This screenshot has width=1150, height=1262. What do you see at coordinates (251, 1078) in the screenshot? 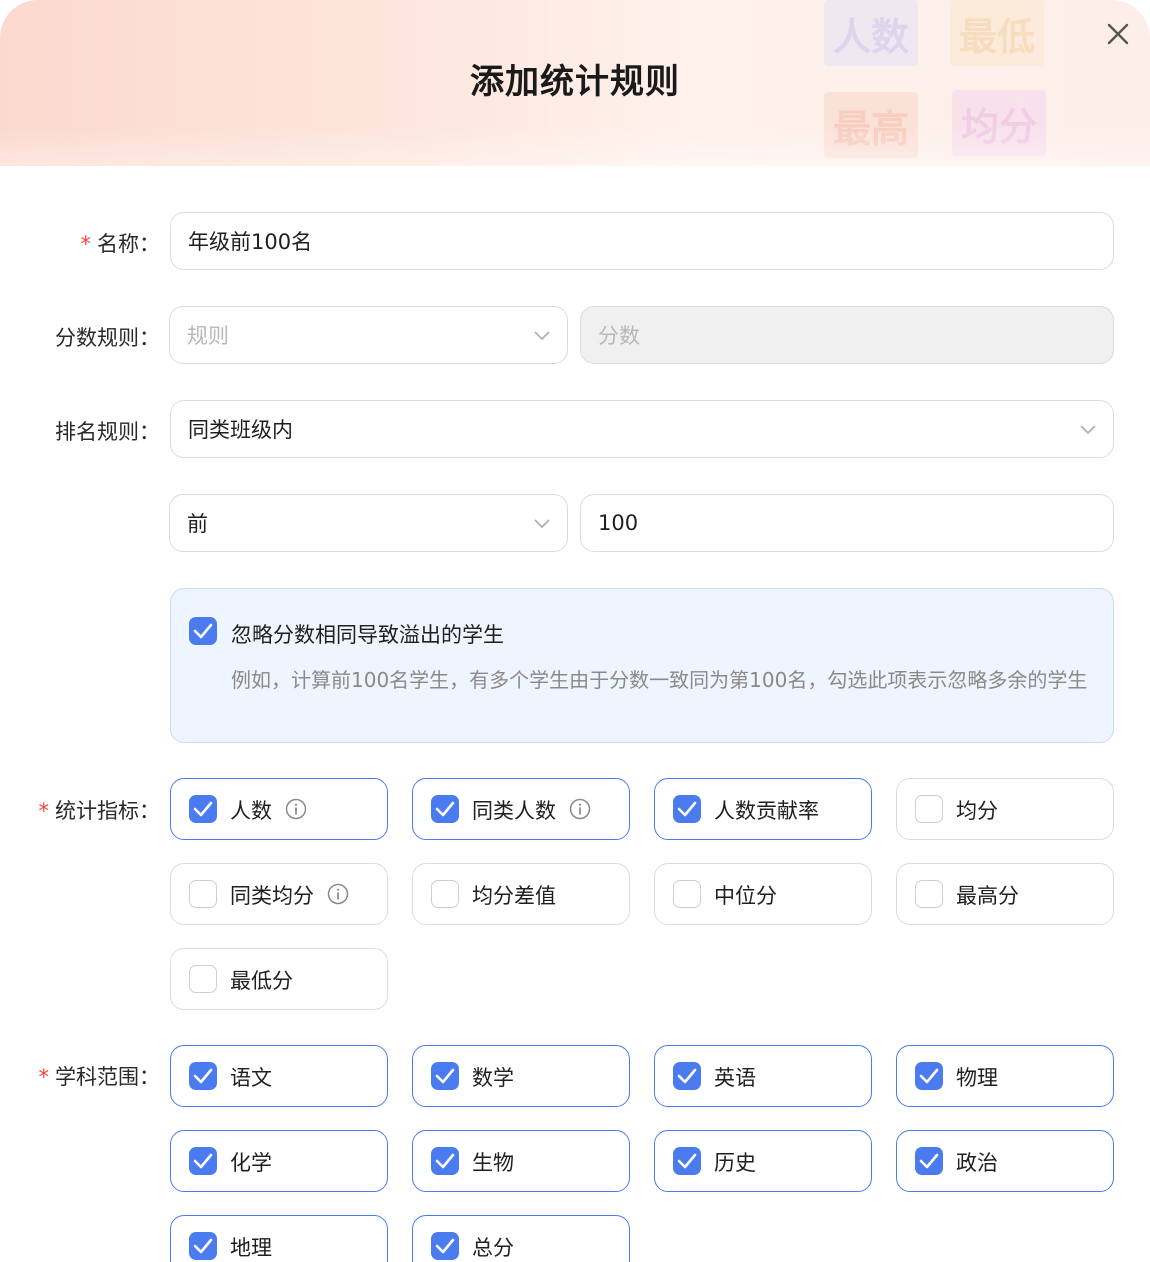
I see `option-label: 语文` at bounding box center [251, 1078].